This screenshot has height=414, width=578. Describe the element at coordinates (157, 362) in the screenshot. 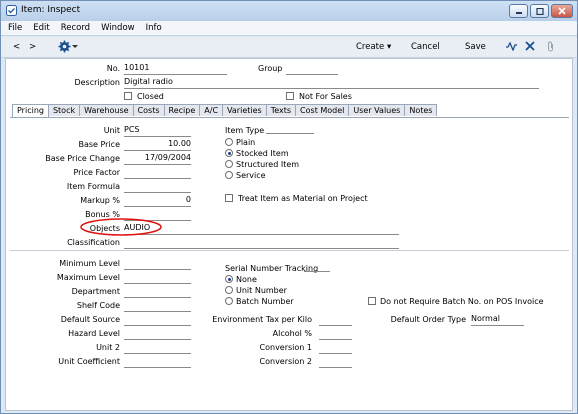

I see `unit-coefficient-field` at that location.